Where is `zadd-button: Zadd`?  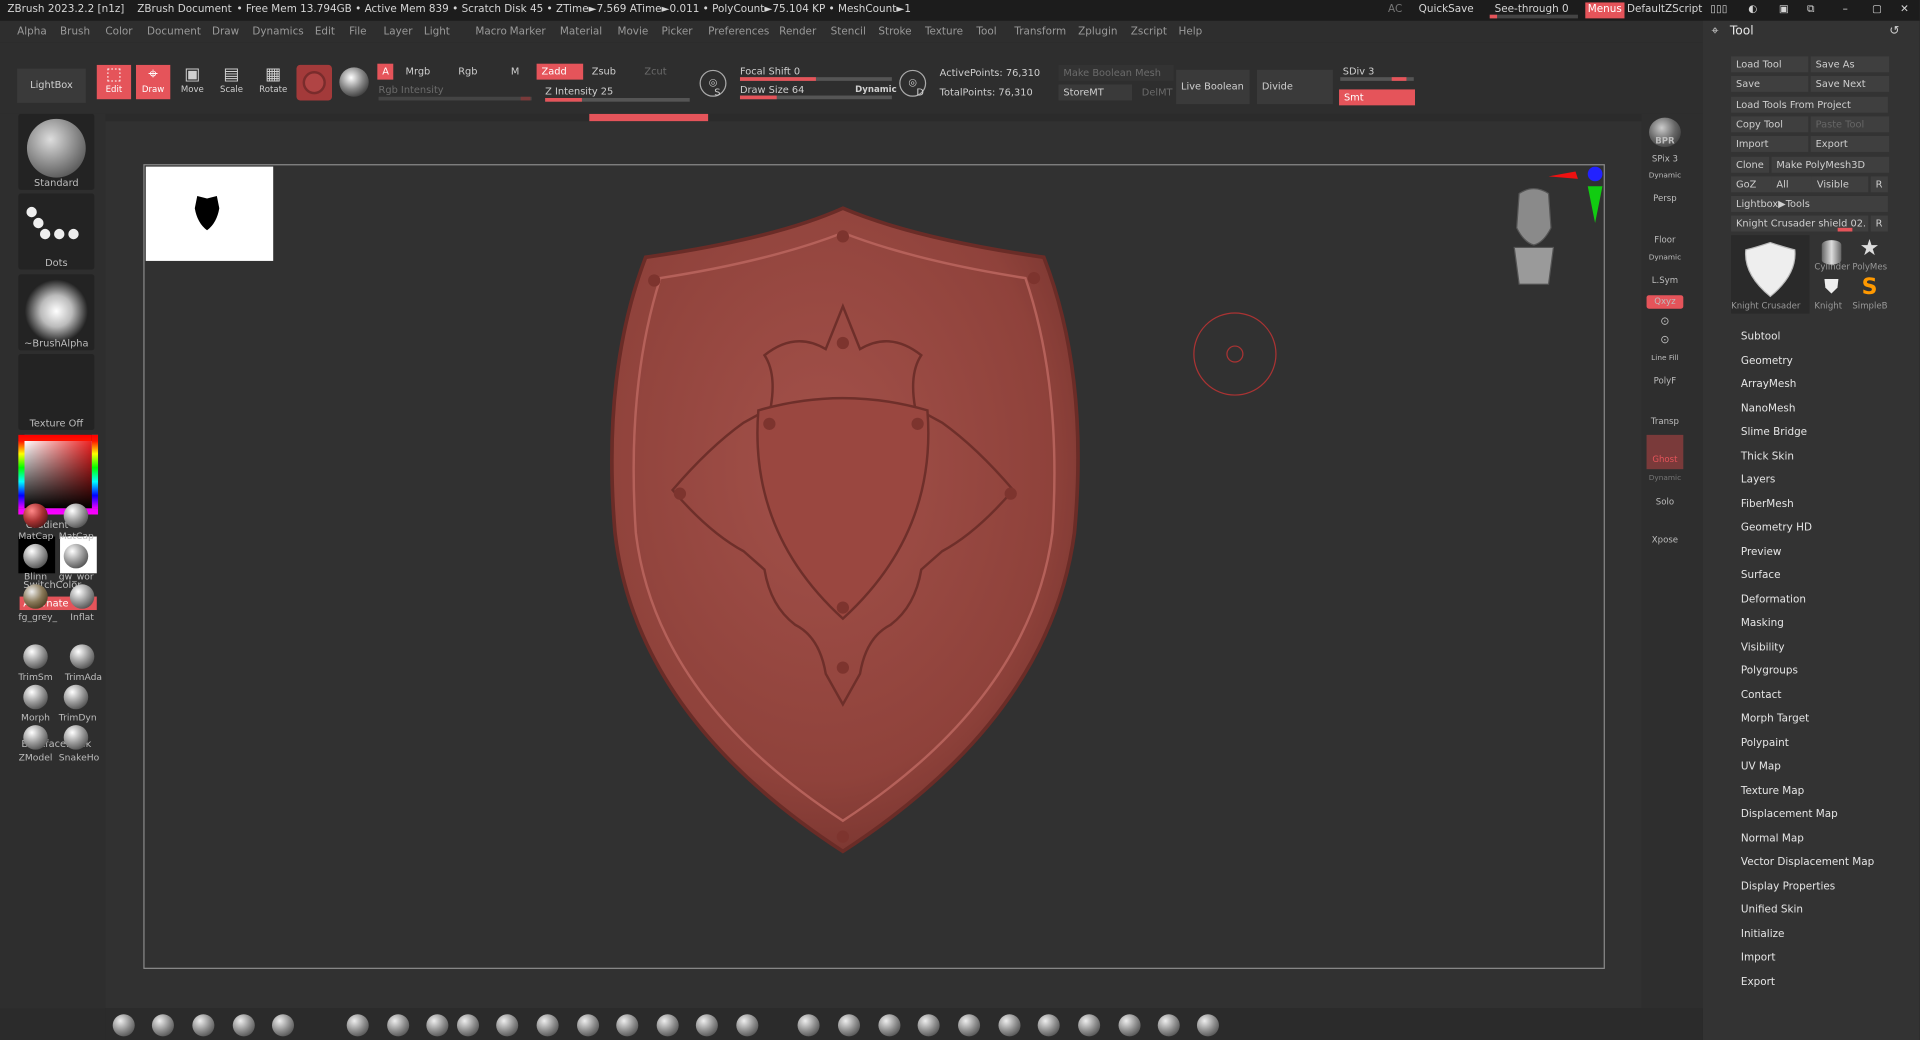
zadd-button: Zadd is located at coordinates (560, 71).